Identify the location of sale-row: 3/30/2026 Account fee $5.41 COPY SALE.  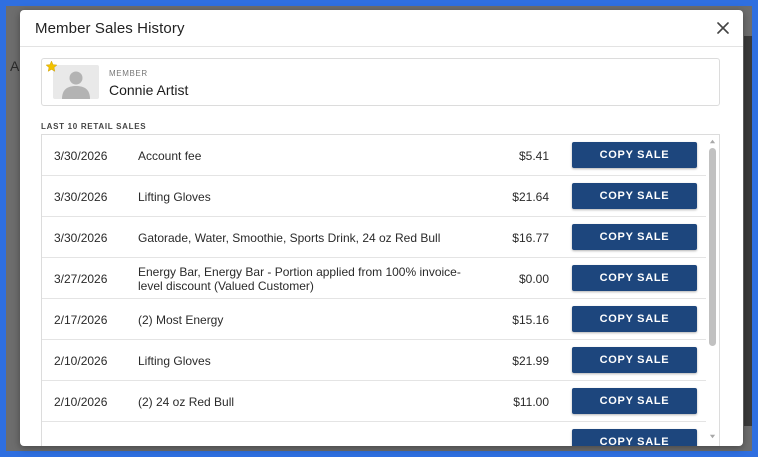
(375, 155).